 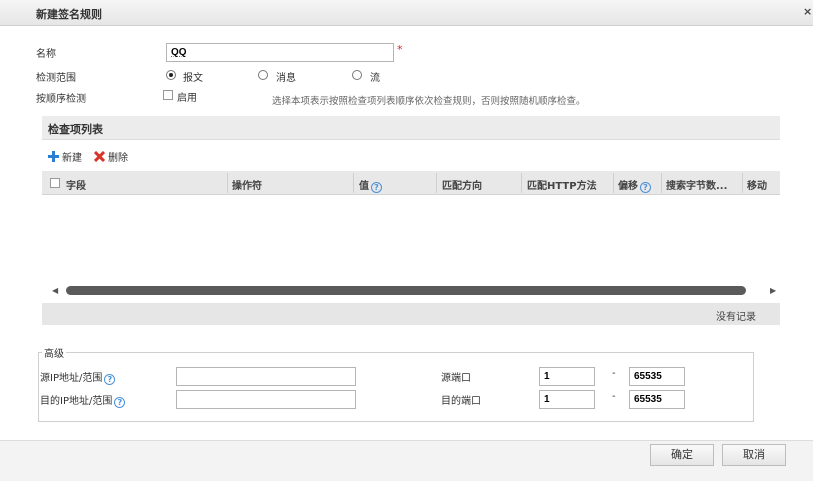 What do you see at coordinates (357, 75) in the screenshot?
I see `radio-stream` at bounding box center [357, 75].